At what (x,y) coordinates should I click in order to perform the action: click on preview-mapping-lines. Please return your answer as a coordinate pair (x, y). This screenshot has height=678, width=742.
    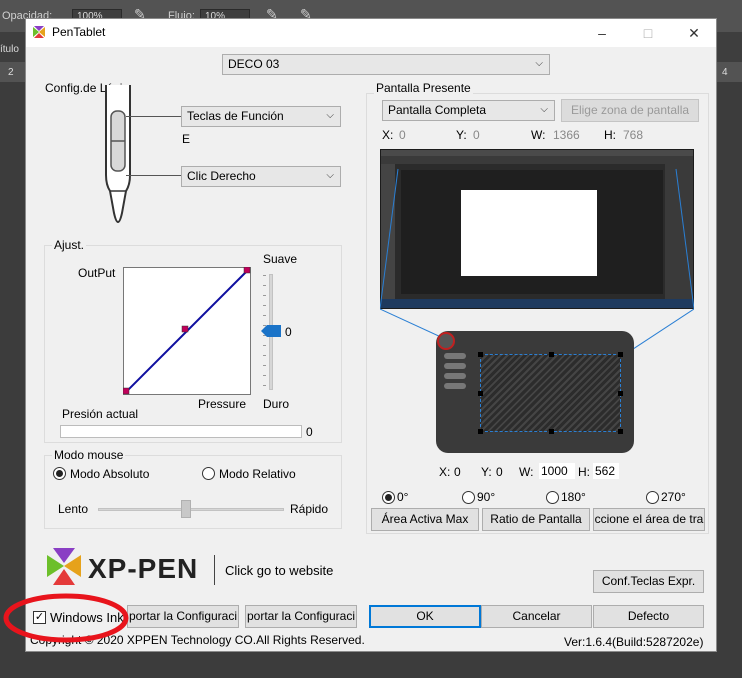
    Looking at the image, I should click on (537, 238).